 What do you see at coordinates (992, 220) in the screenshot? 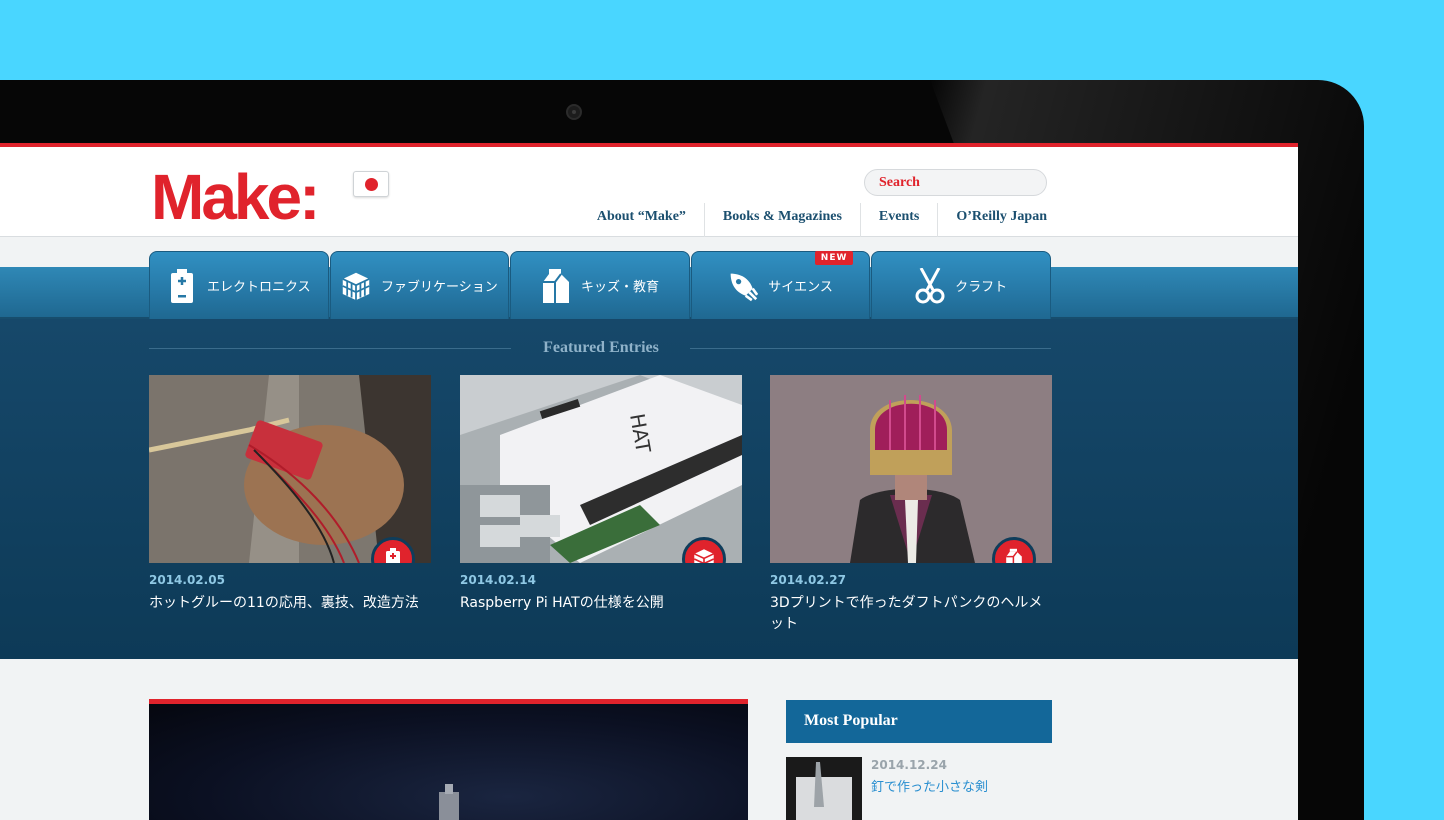
I see `nav-oreilly-japan: O’Reilly Japan` at bounding box center [992, 220].